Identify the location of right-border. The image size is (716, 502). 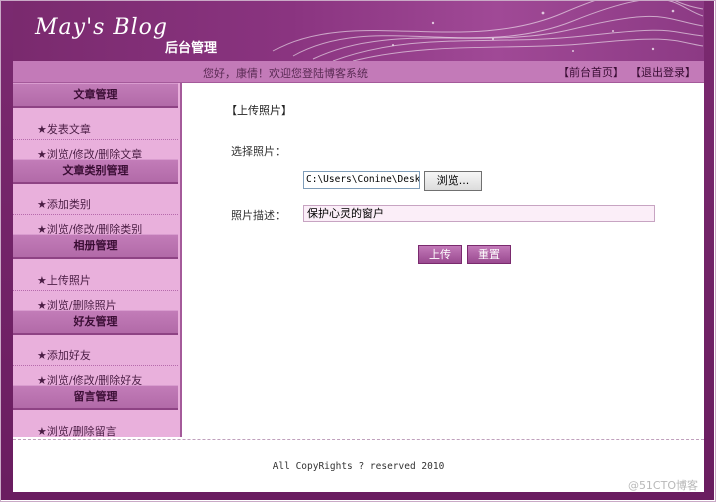
(709, 247).